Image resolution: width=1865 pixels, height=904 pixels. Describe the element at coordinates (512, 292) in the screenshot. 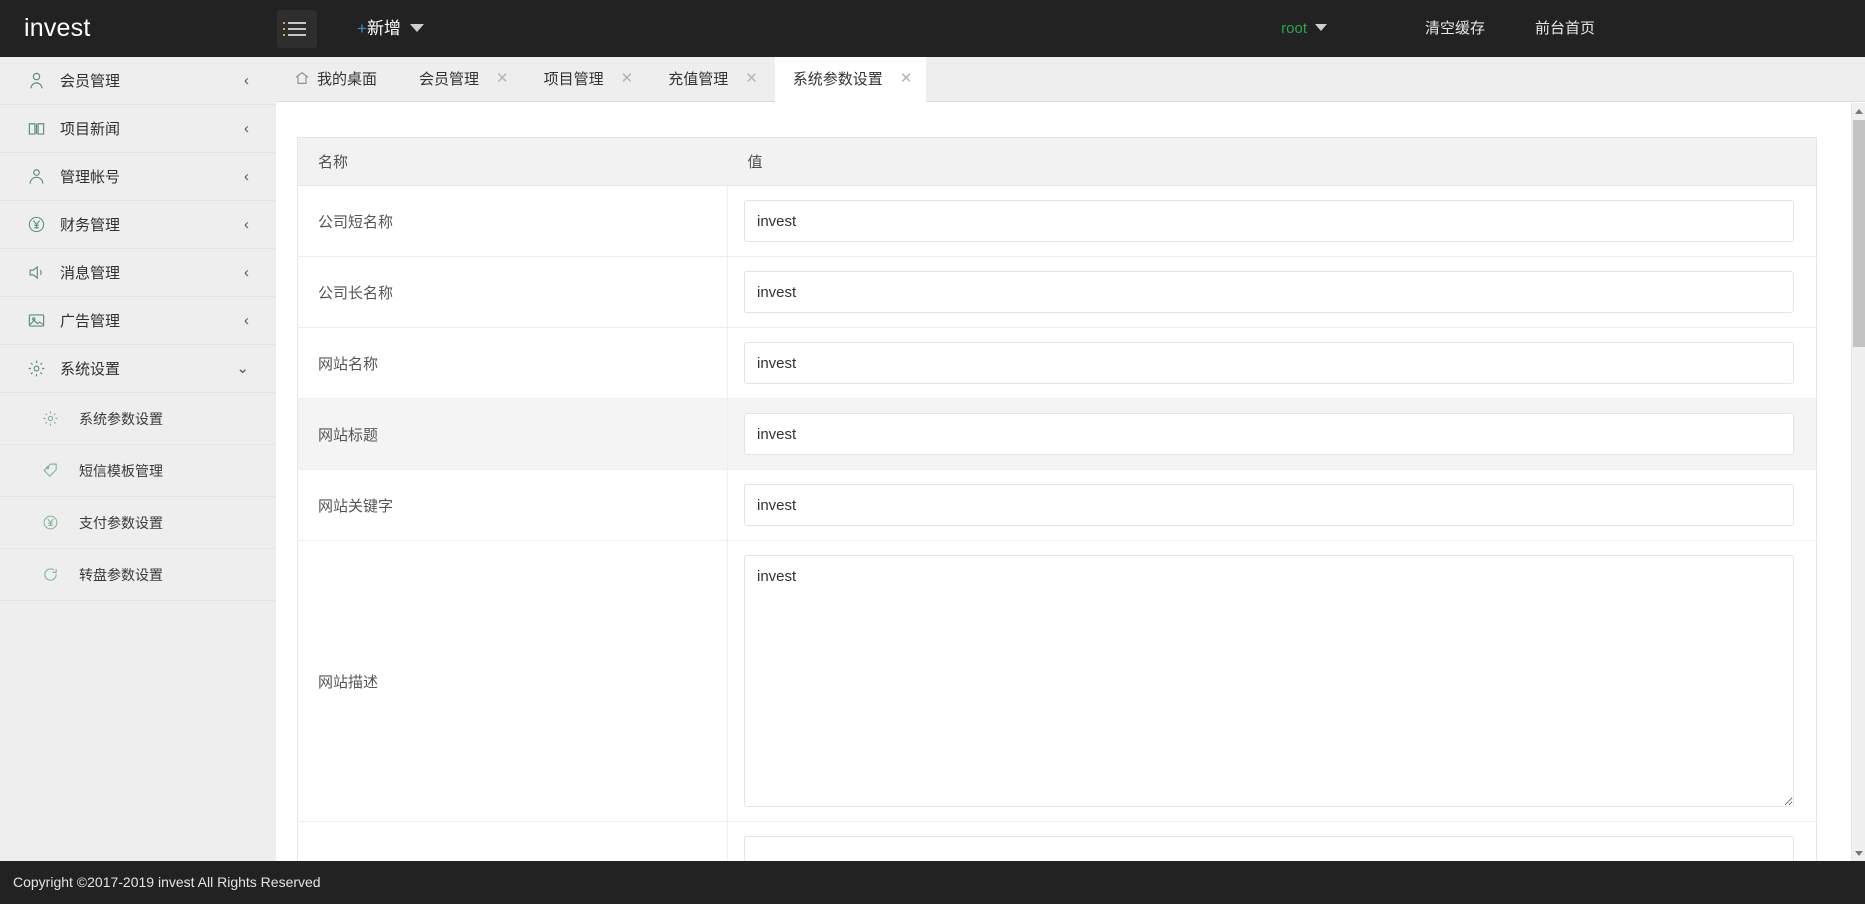

I see `row-label: 公司长名称` at that location.